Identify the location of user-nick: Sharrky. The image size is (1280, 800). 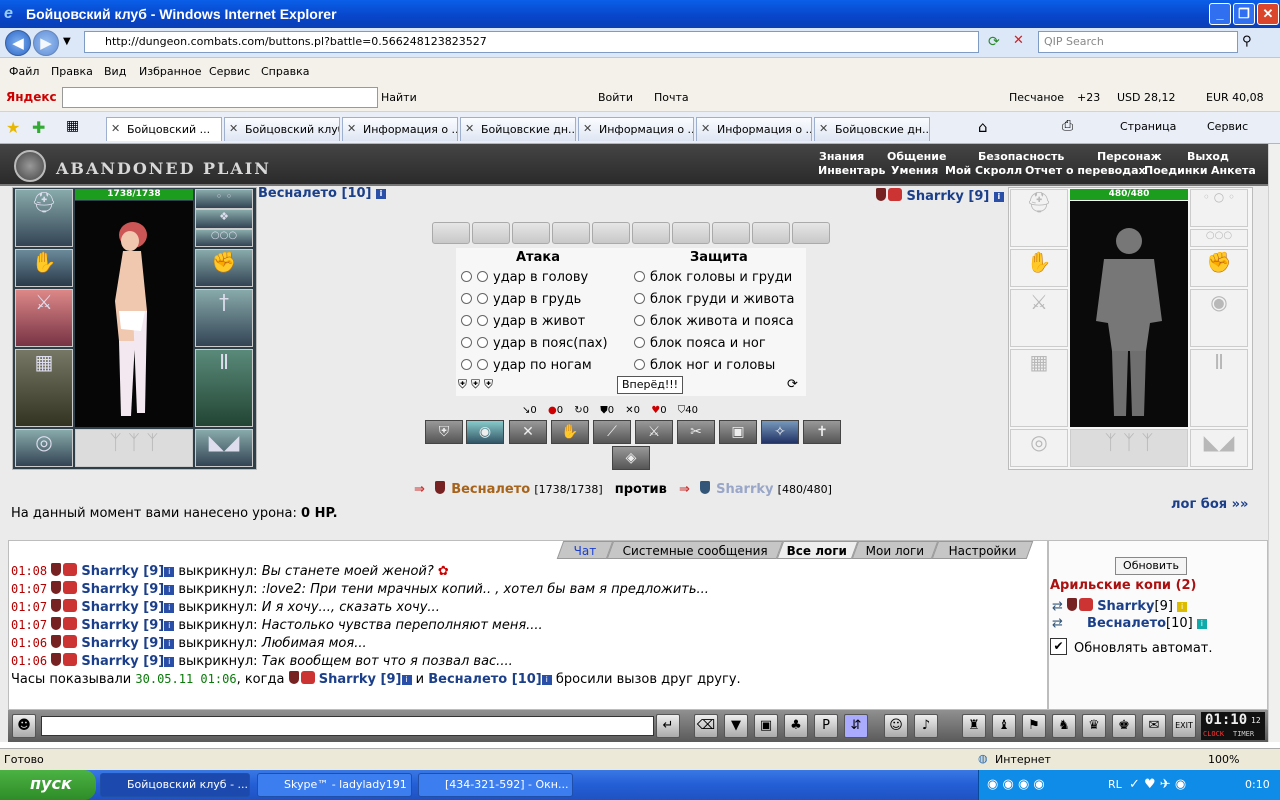
(1125, 606).